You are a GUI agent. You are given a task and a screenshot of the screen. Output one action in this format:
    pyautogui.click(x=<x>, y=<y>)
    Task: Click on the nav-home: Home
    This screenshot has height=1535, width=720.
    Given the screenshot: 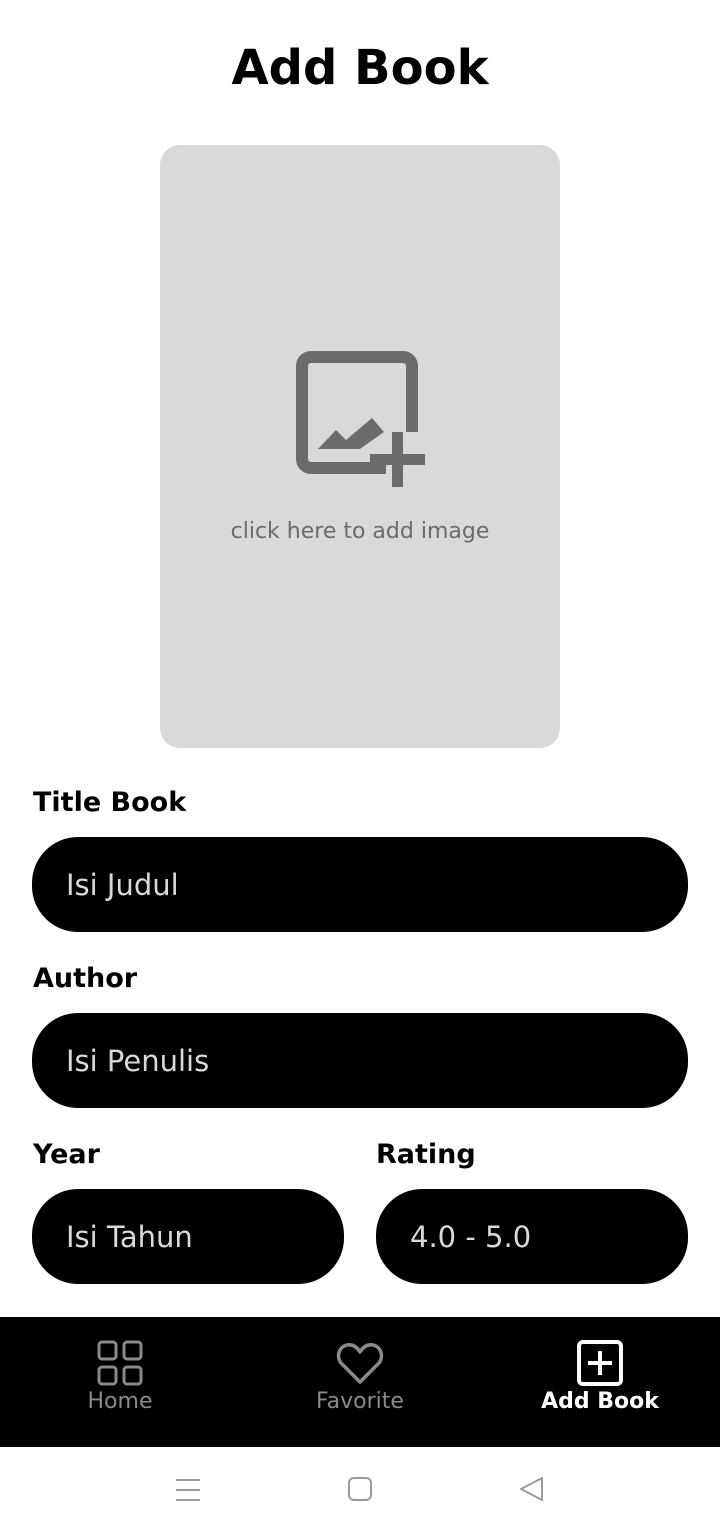 What is the action you would take?
    pyautogui.click(x=120, y=1382)
    